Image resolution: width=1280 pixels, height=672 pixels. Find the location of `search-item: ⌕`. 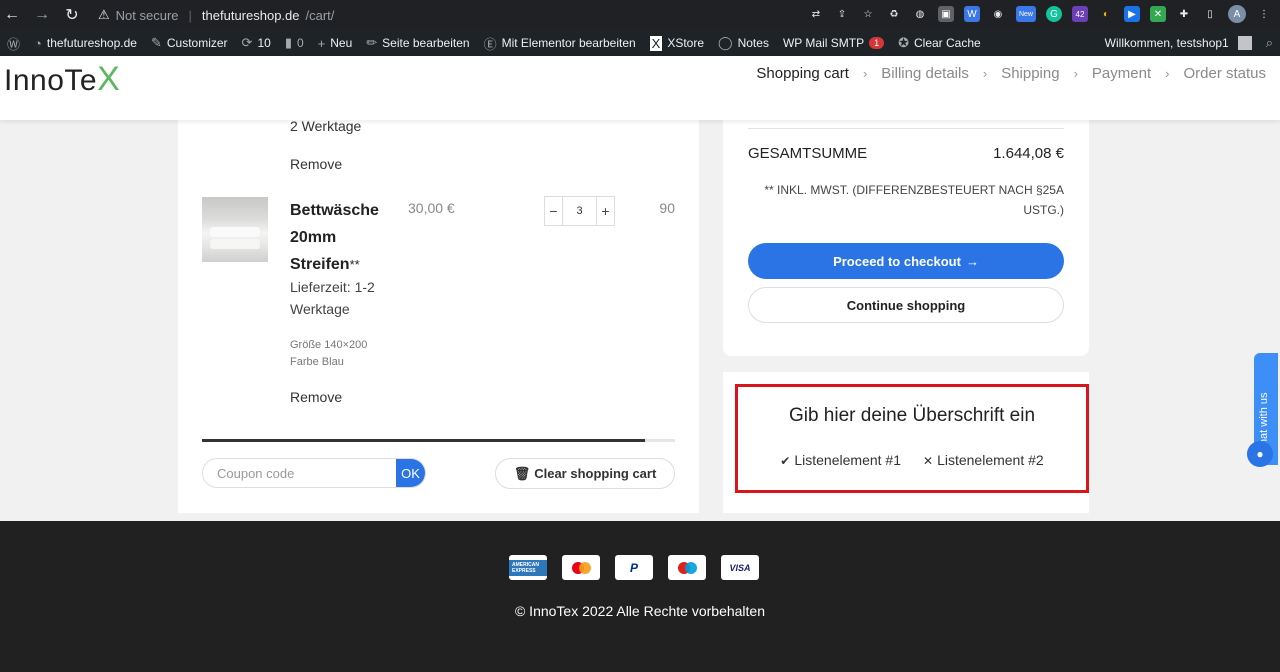

search-item: ⌕ is located at coordinates (1269, 43).